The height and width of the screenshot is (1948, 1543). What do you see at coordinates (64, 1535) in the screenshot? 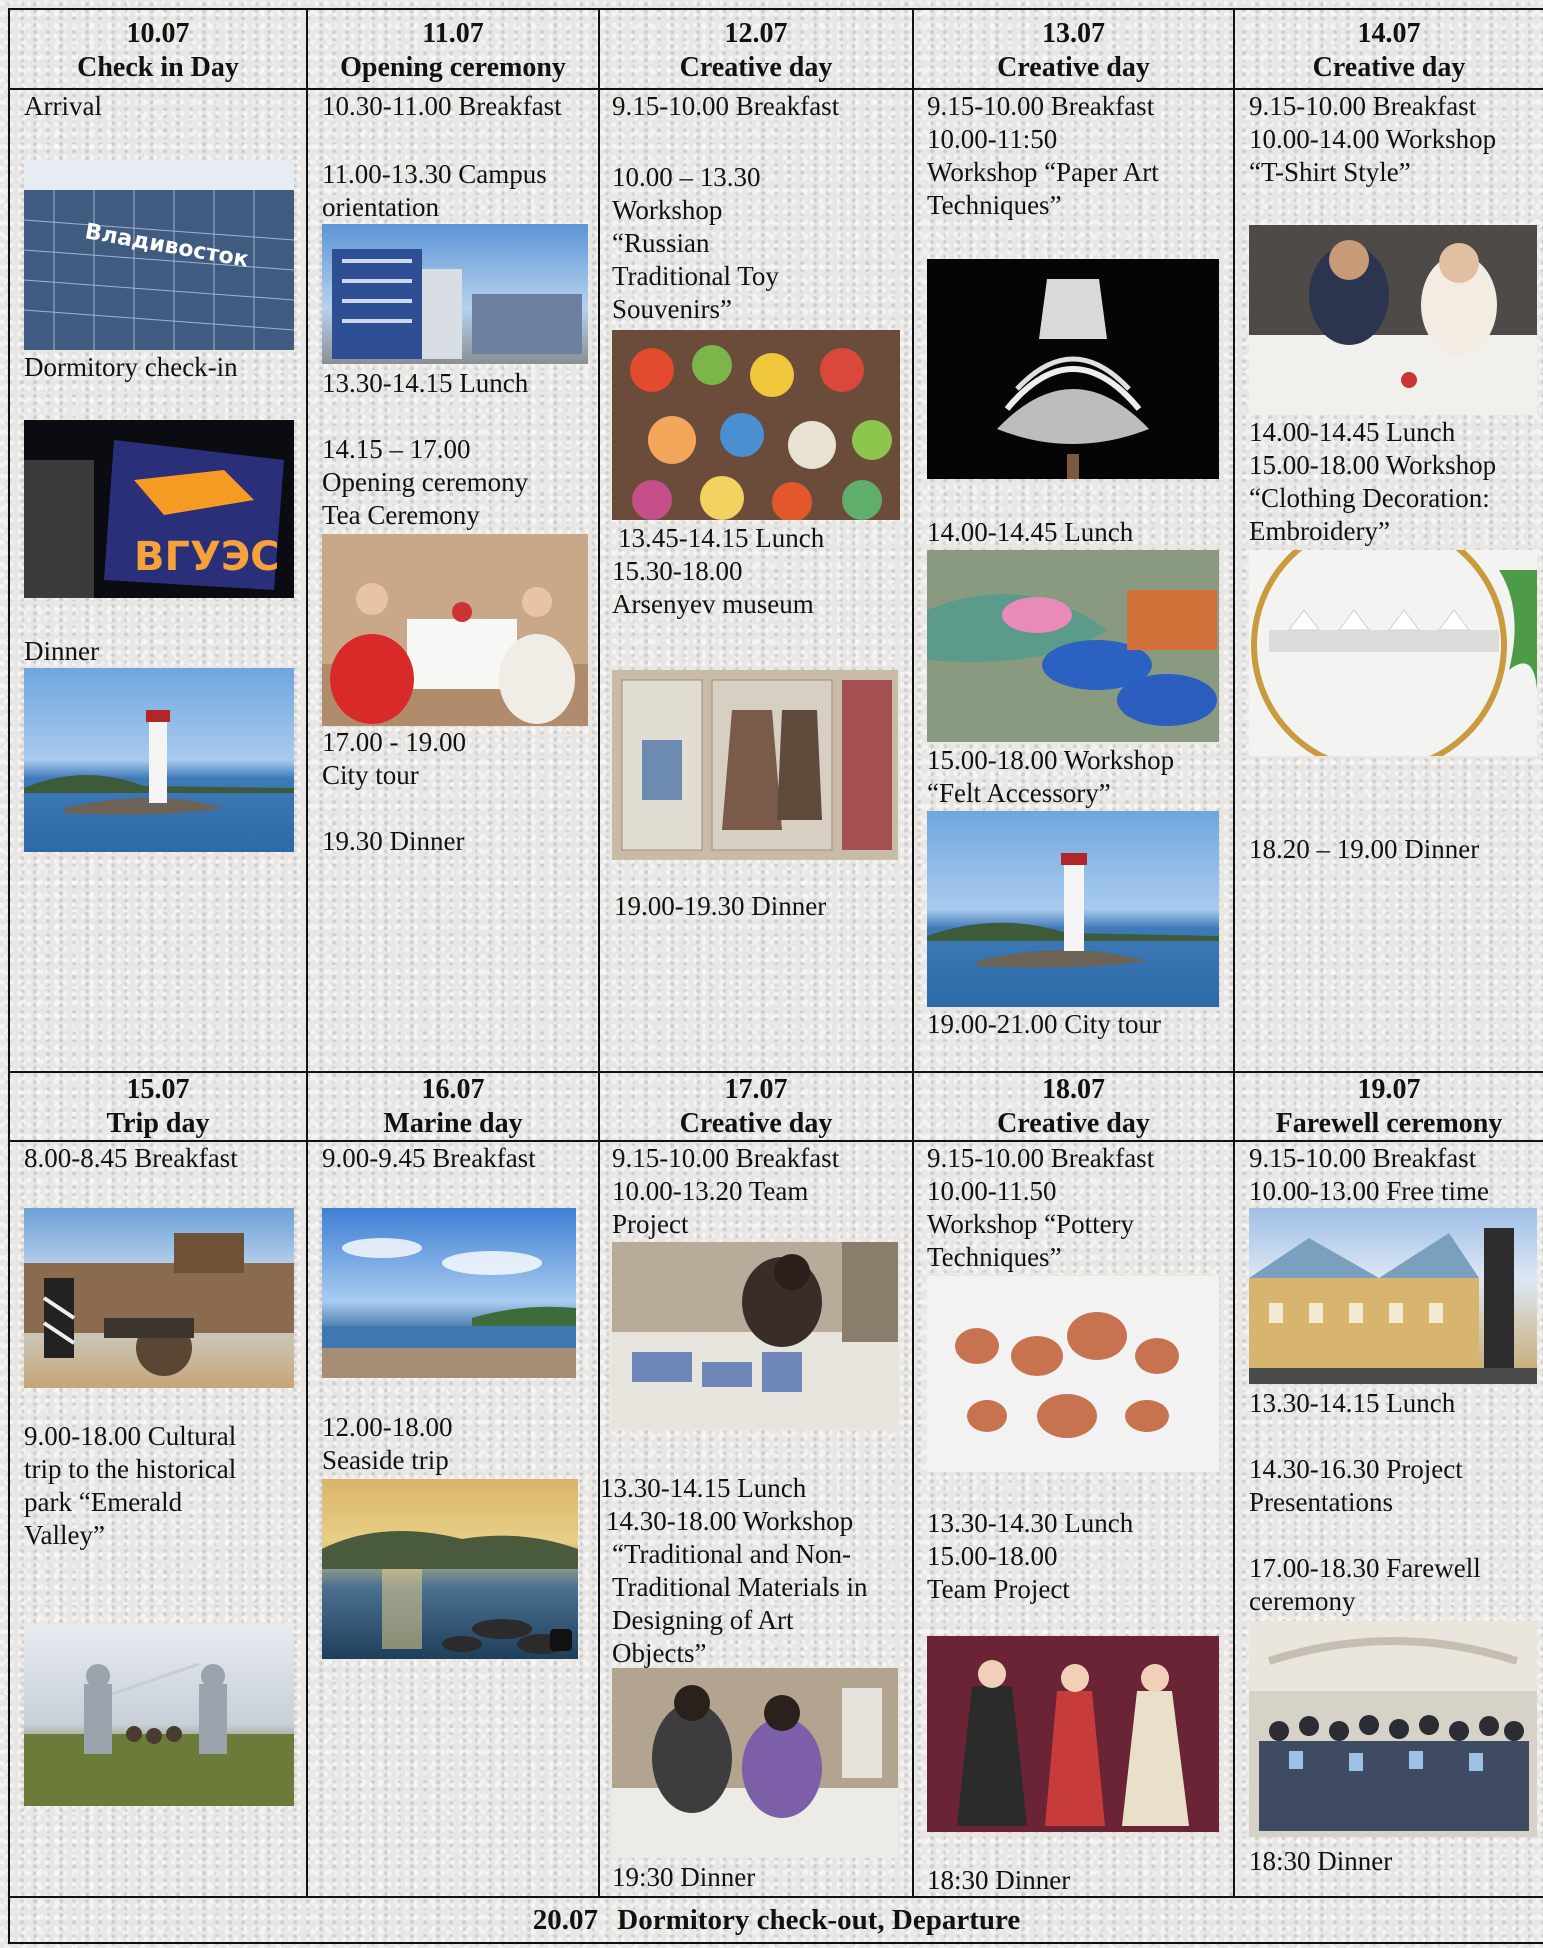
I see `schedule-line: Valley”` at bounding box center [64, 1535].